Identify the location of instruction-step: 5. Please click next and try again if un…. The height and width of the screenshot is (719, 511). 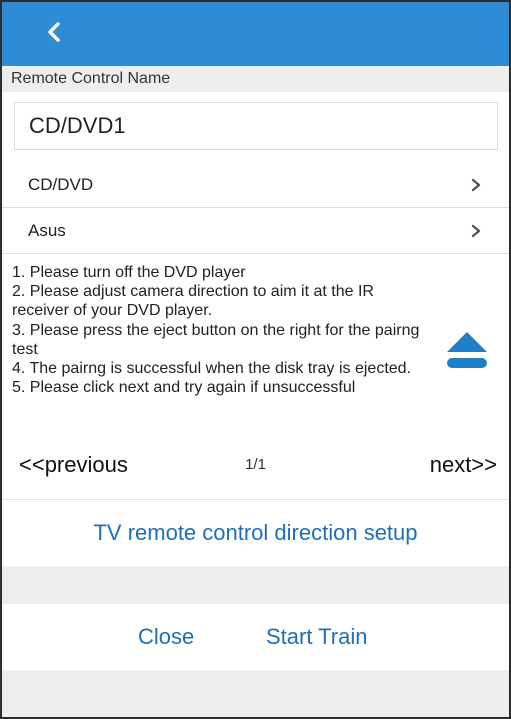
(184, 388).